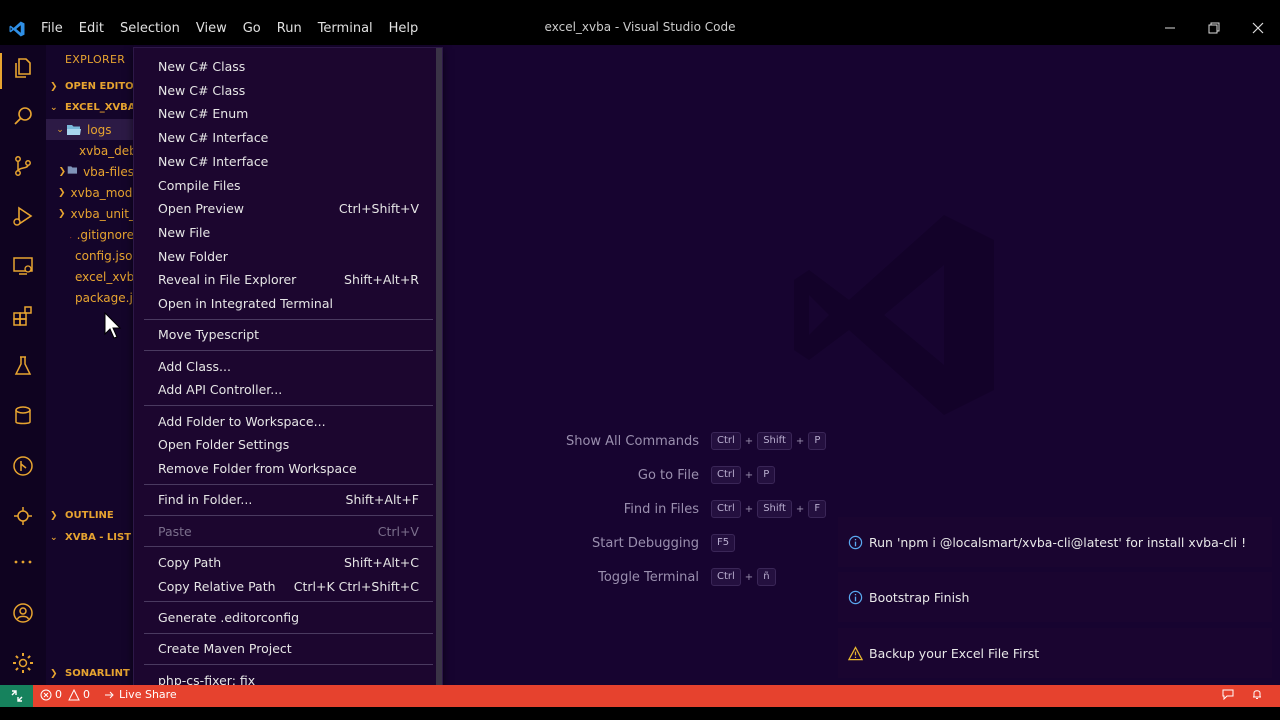 The height and width of the screenshot is (720, 1280). What do you see at coordinates (284, 562) in the screenshot?
I see `context-menu-item: Copy Path Shift+Alt+C` at bounding box center [284, 562].